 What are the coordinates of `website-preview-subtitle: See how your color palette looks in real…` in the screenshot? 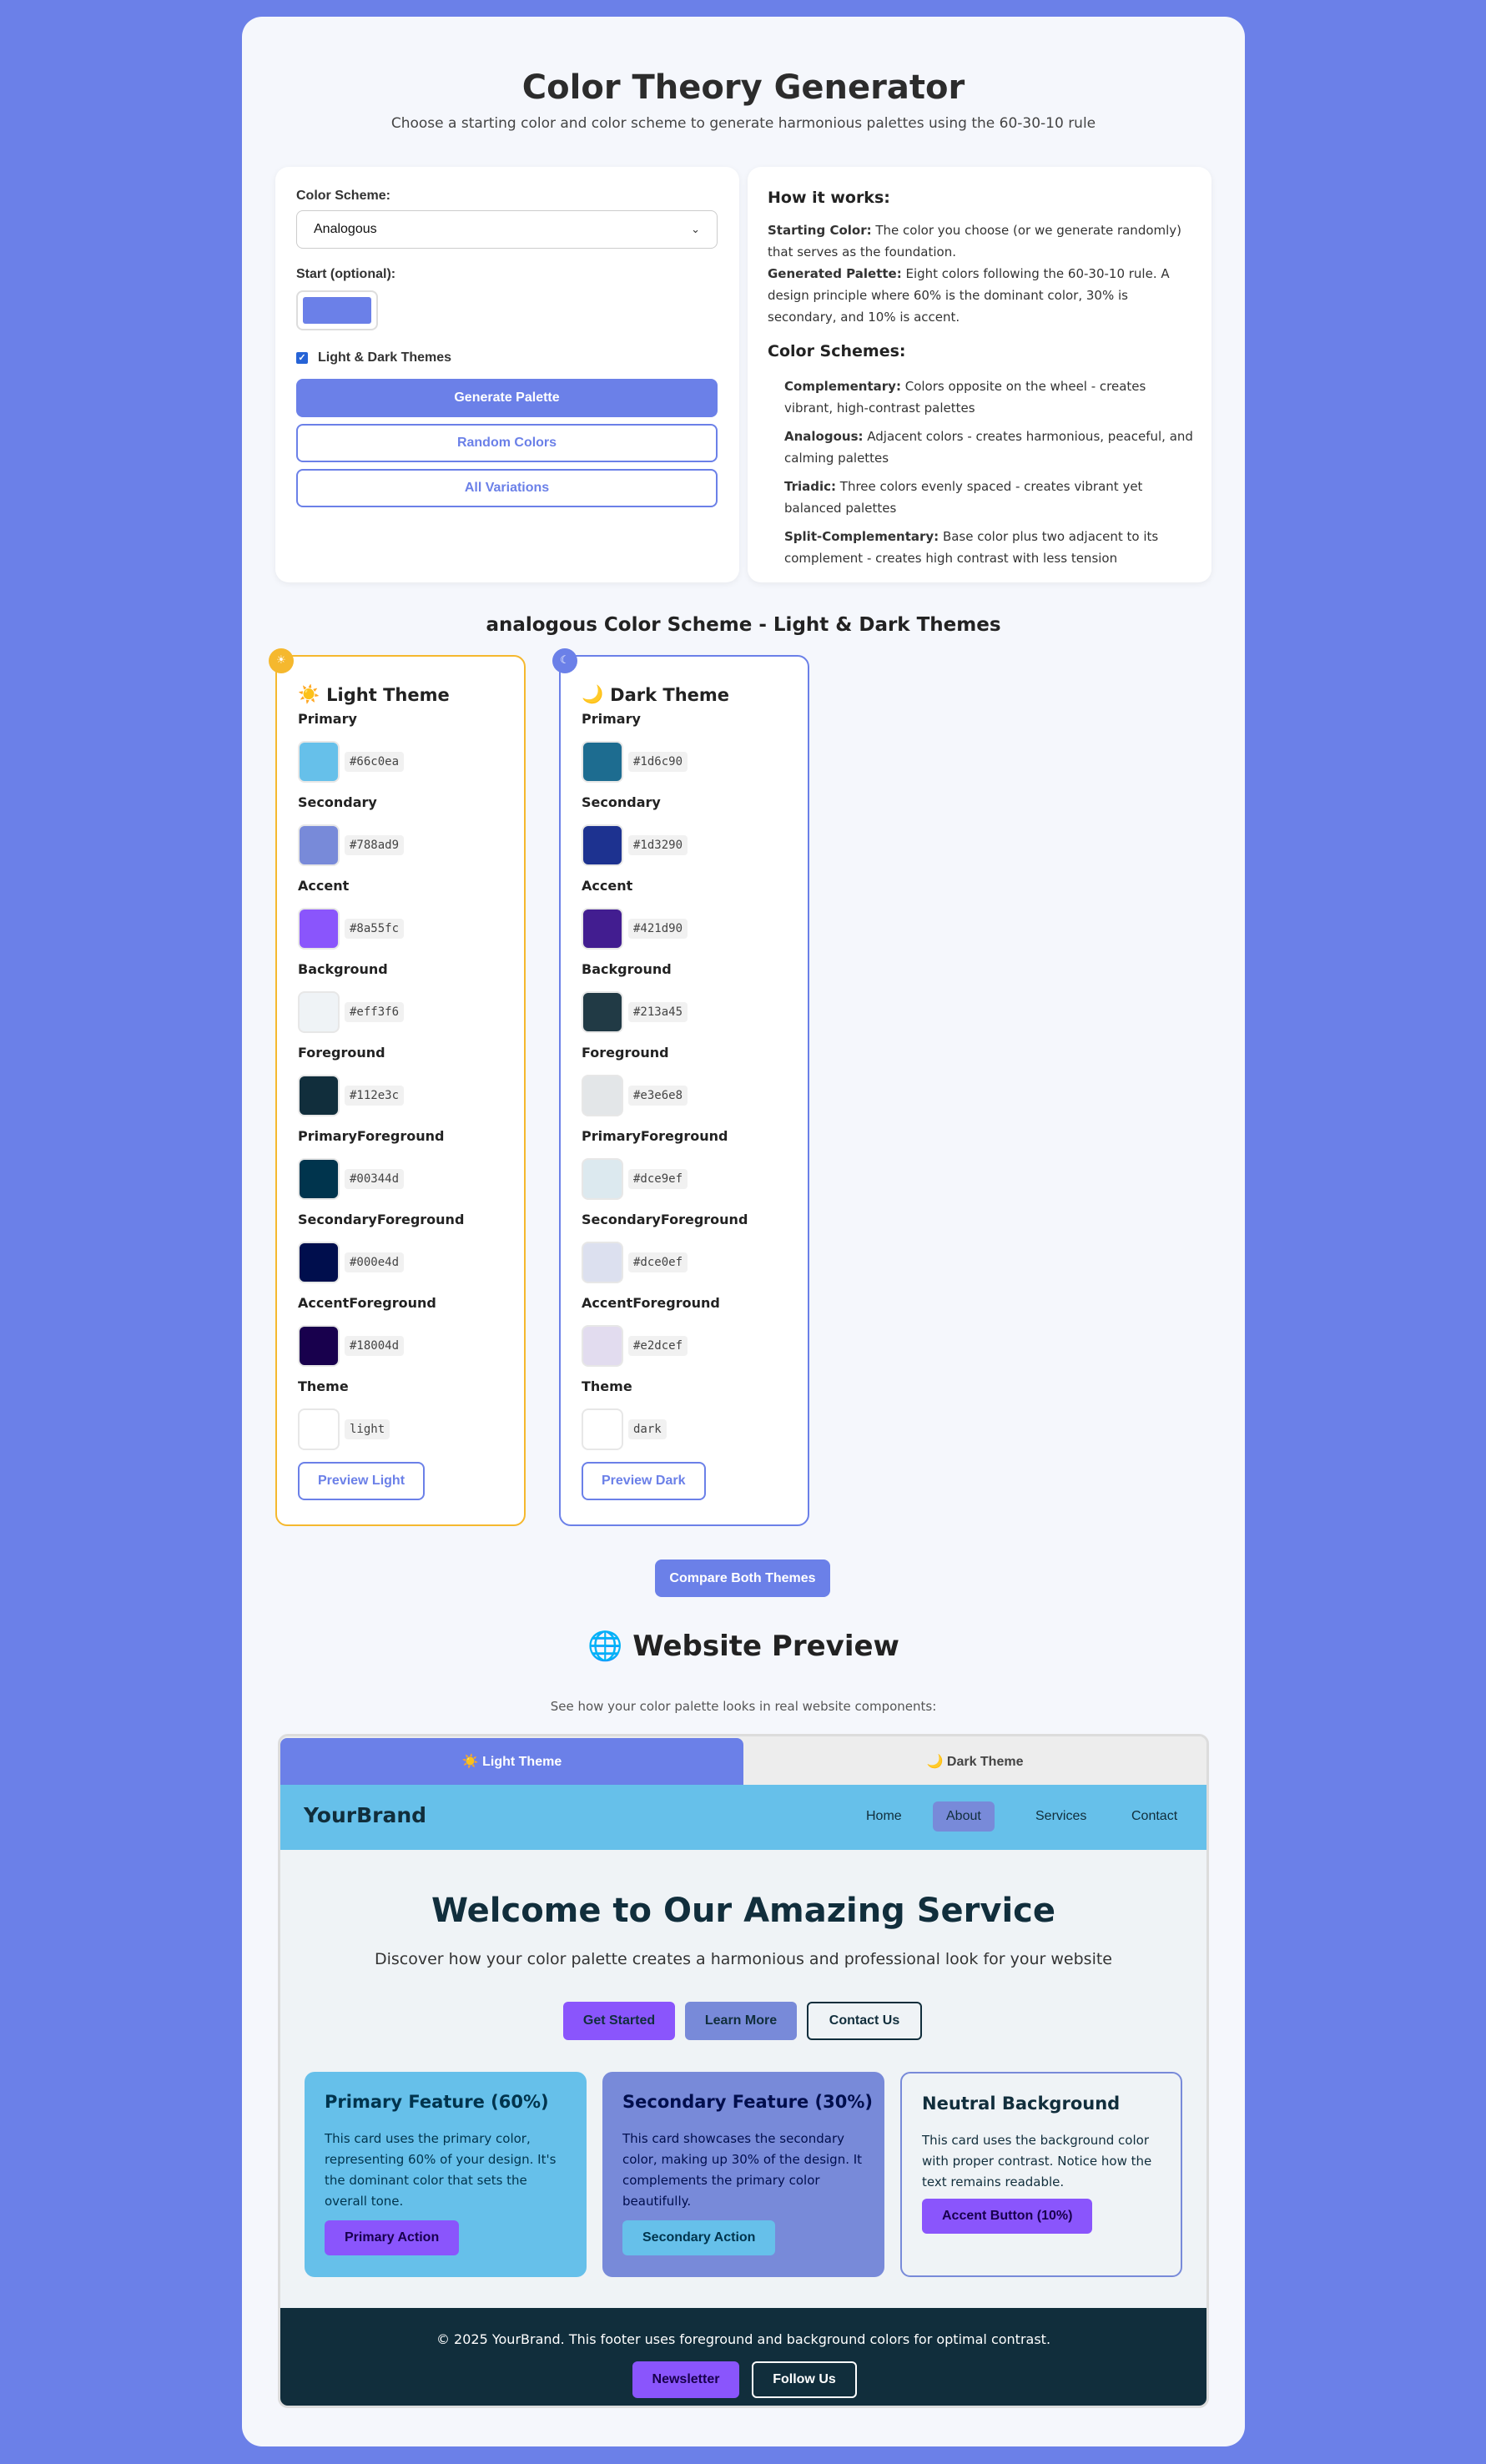 It's located at (744, 1706).